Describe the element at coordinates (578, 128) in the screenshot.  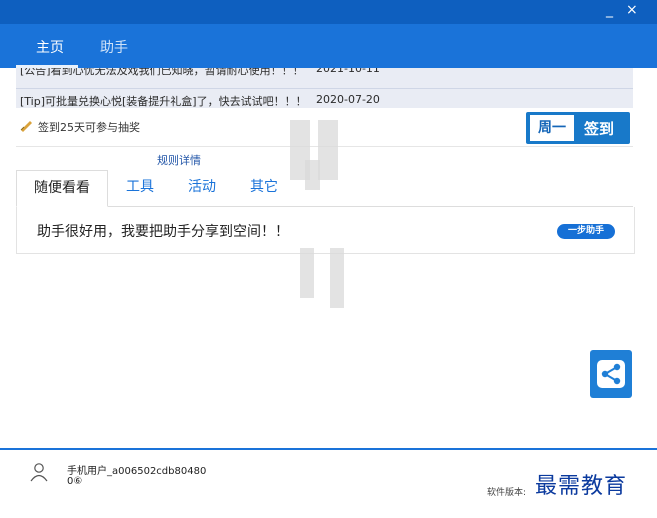
I see `checkin-button: 周一 签到` at that location.